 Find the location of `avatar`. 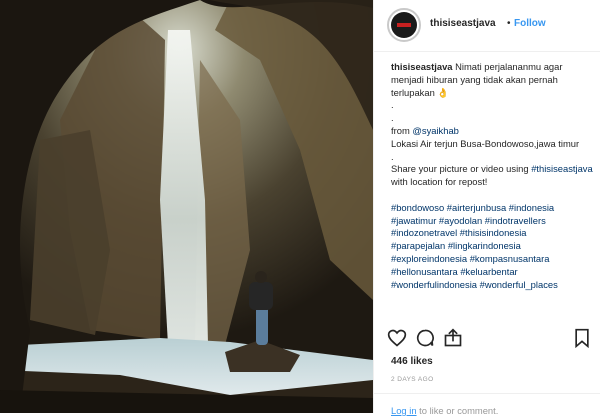

avatar is located at coordinates (404, 25).